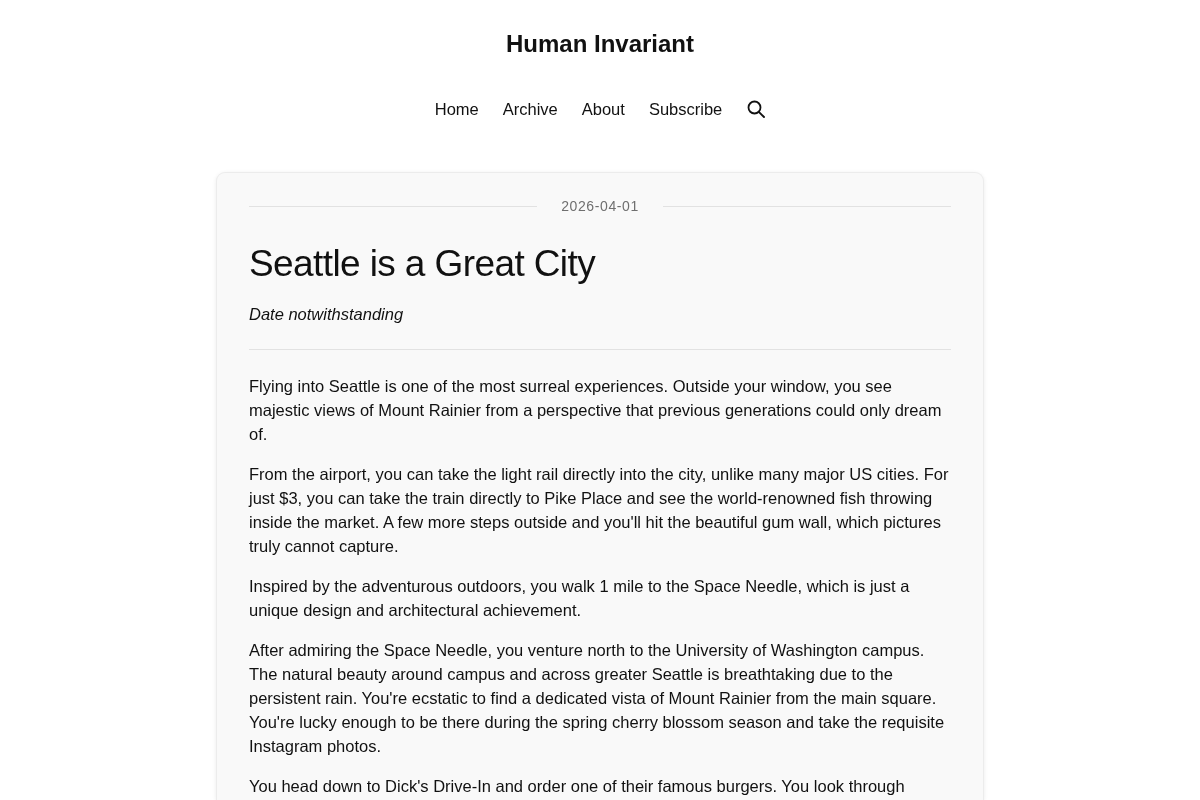  What do you see at coordinates (685, 109) in the screenshot?
I see `nav-link: Subscribe` at bounding box center [685, 109].